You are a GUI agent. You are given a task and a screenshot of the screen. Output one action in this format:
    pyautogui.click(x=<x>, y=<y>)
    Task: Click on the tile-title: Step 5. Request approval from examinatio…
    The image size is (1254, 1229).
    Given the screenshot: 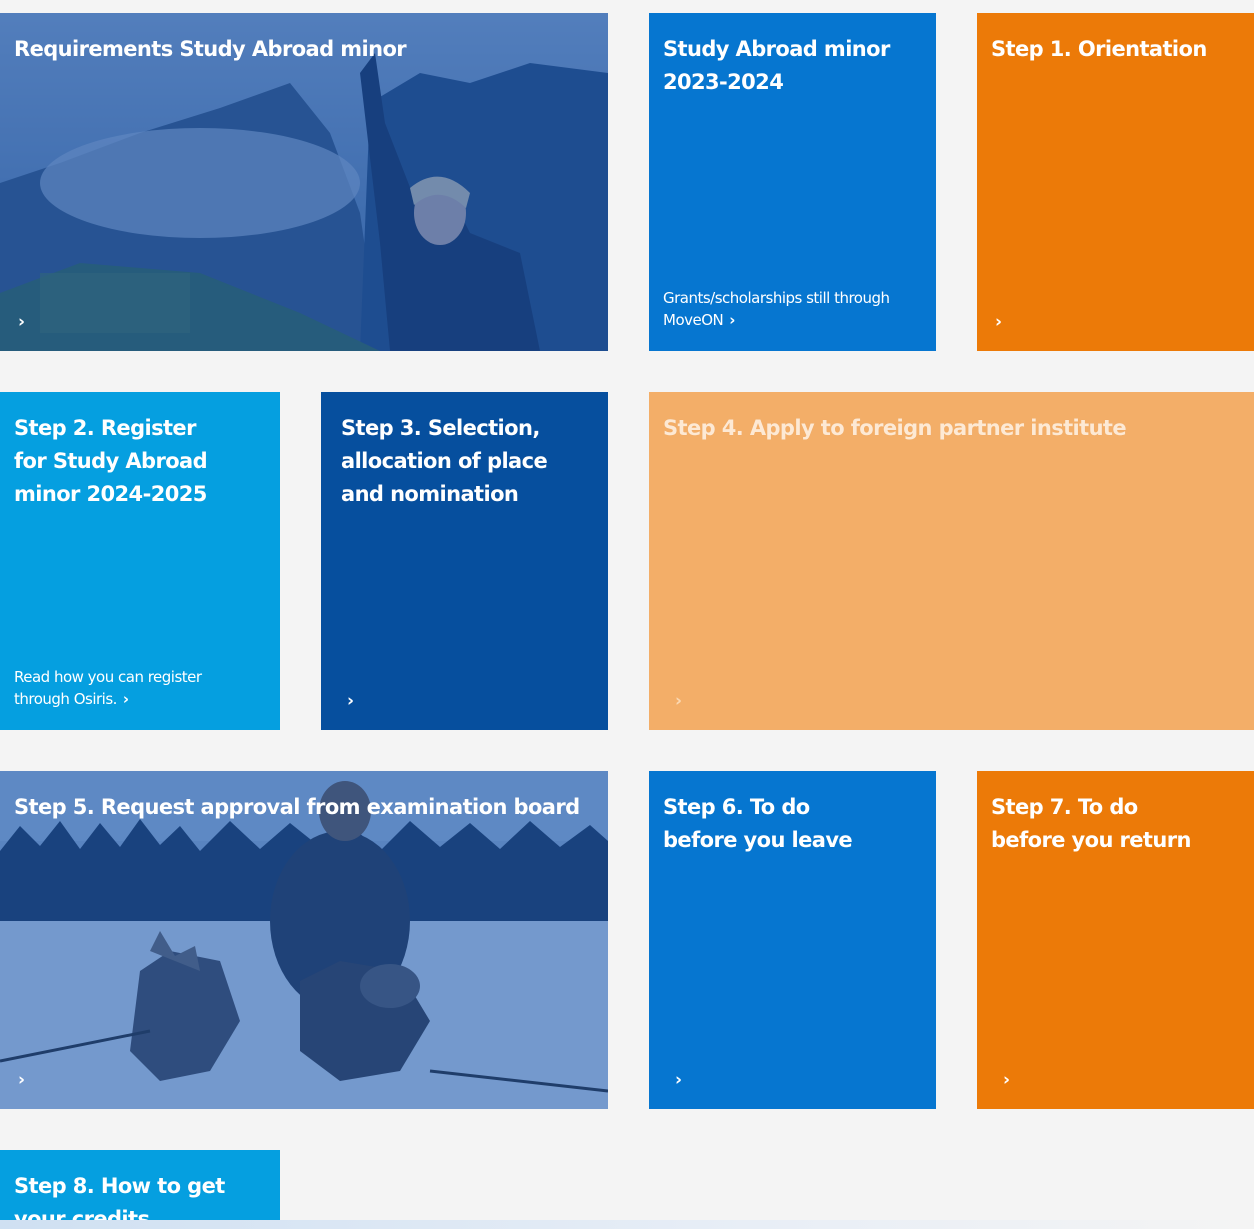 What is the action you would take?
    pyautogui.click(x=297, y=807)
    